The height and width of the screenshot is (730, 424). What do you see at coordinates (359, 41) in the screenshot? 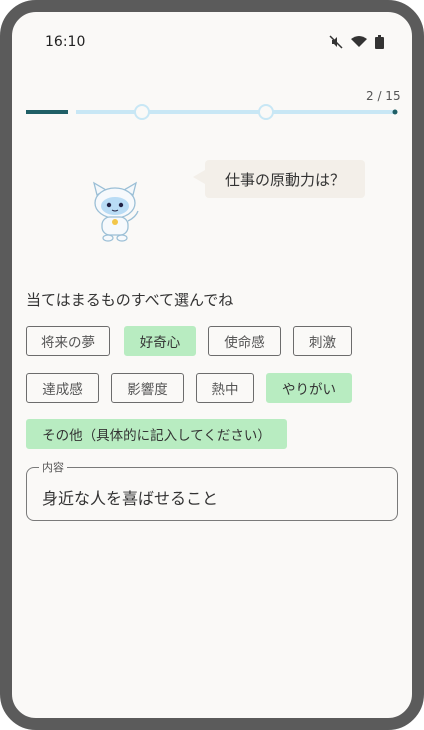
I see `wifi-icon` at bounding box center [359, 41].